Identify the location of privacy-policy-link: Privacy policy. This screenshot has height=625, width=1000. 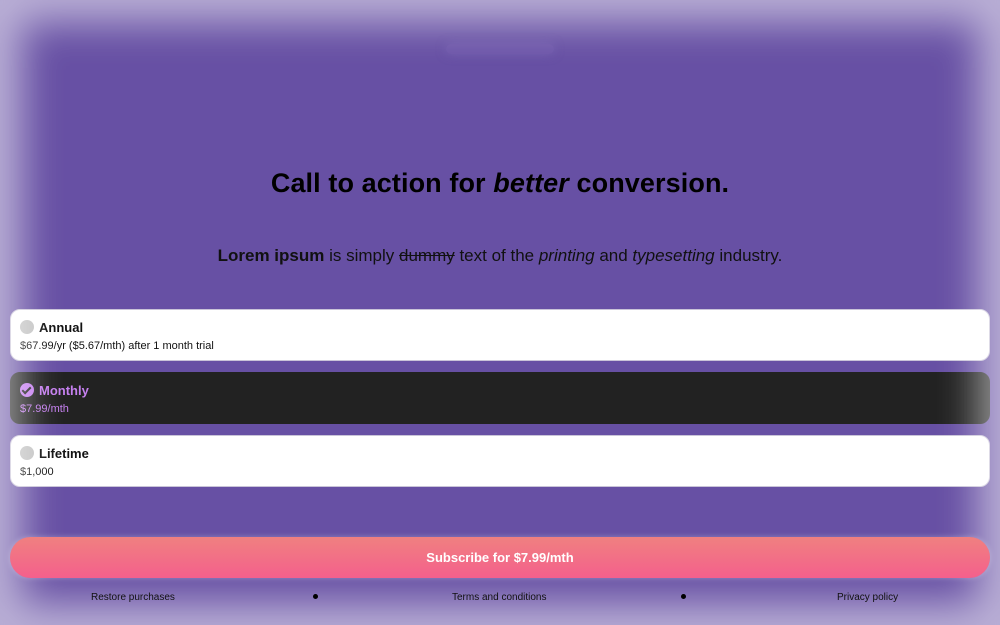
(867, 597).